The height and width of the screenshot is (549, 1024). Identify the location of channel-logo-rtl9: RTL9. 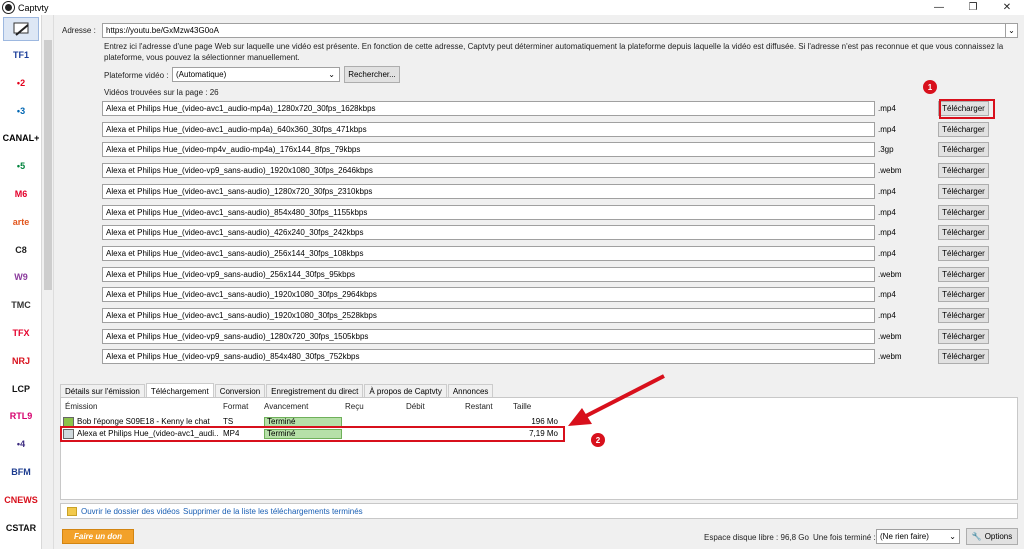
(21, 416).